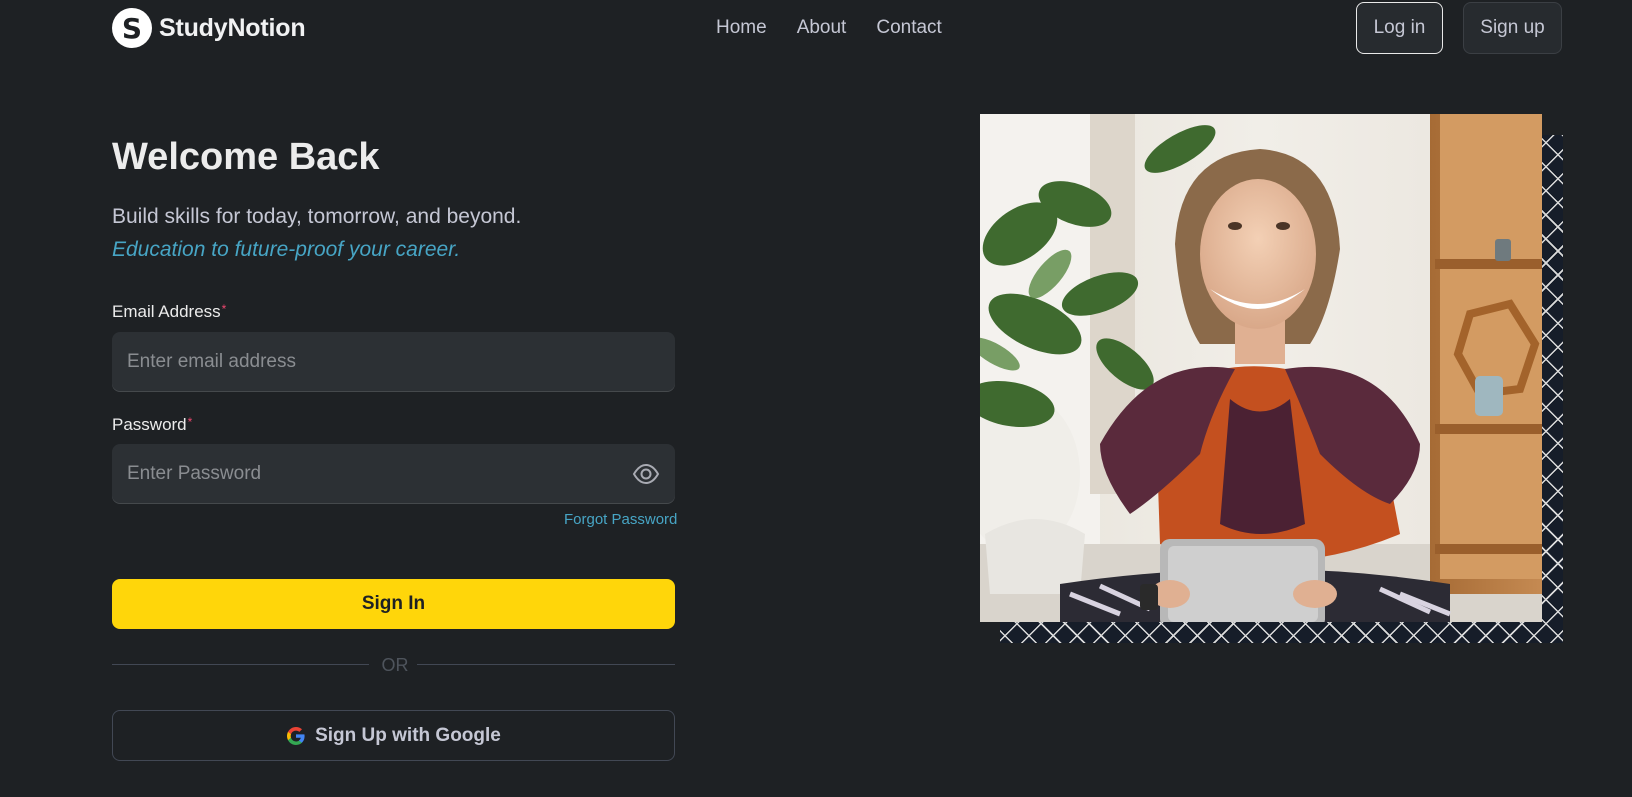  Describe the element at coordinates (286, 249) in the screenshot. I see `page-tagline: Education to future-proof your career.` at that location.